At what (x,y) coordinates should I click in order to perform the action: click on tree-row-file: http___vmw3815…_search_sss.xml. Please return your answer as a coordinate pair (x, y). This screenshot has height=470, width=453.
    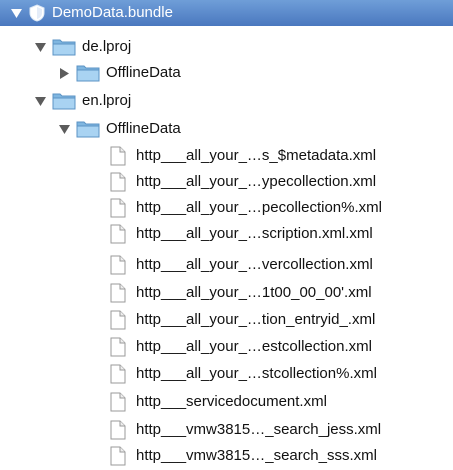
    Looking at the image, I should click on (226, 456).